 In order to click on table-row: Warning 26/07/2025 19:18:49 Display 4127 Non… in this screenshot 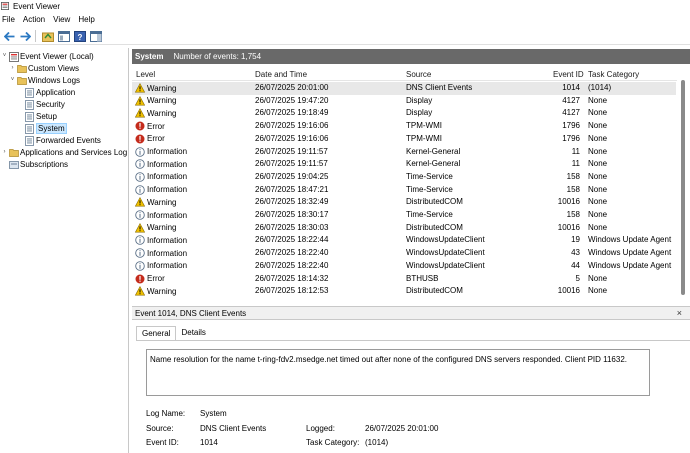, I will do `click(404, 113)`.